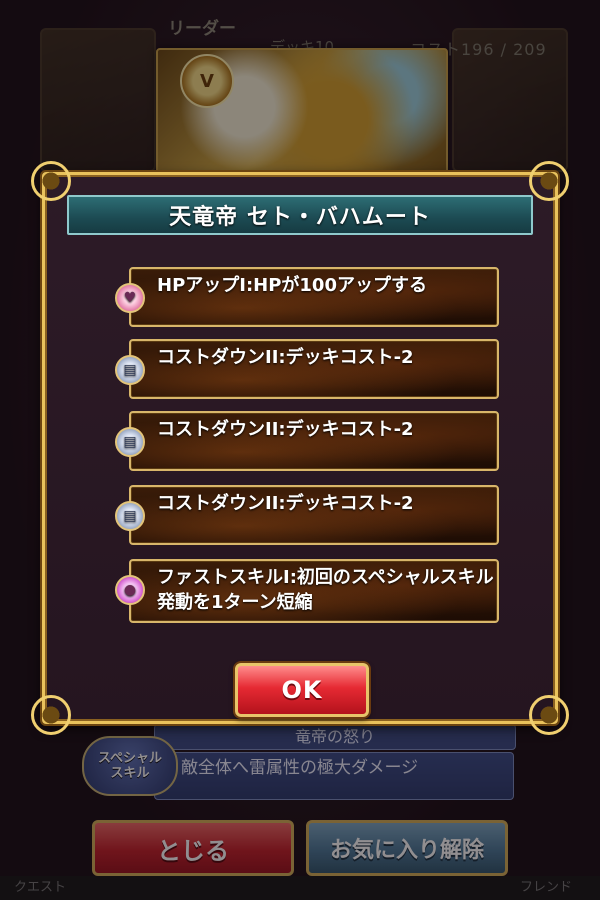 This screenshot has height=900, width=600. Describe the element at coordinates (325, 590) in the screenshot. I see `ability-text: ファストスキルI:初回のスペシャルスキル発動を1ターン短縮` at that location.